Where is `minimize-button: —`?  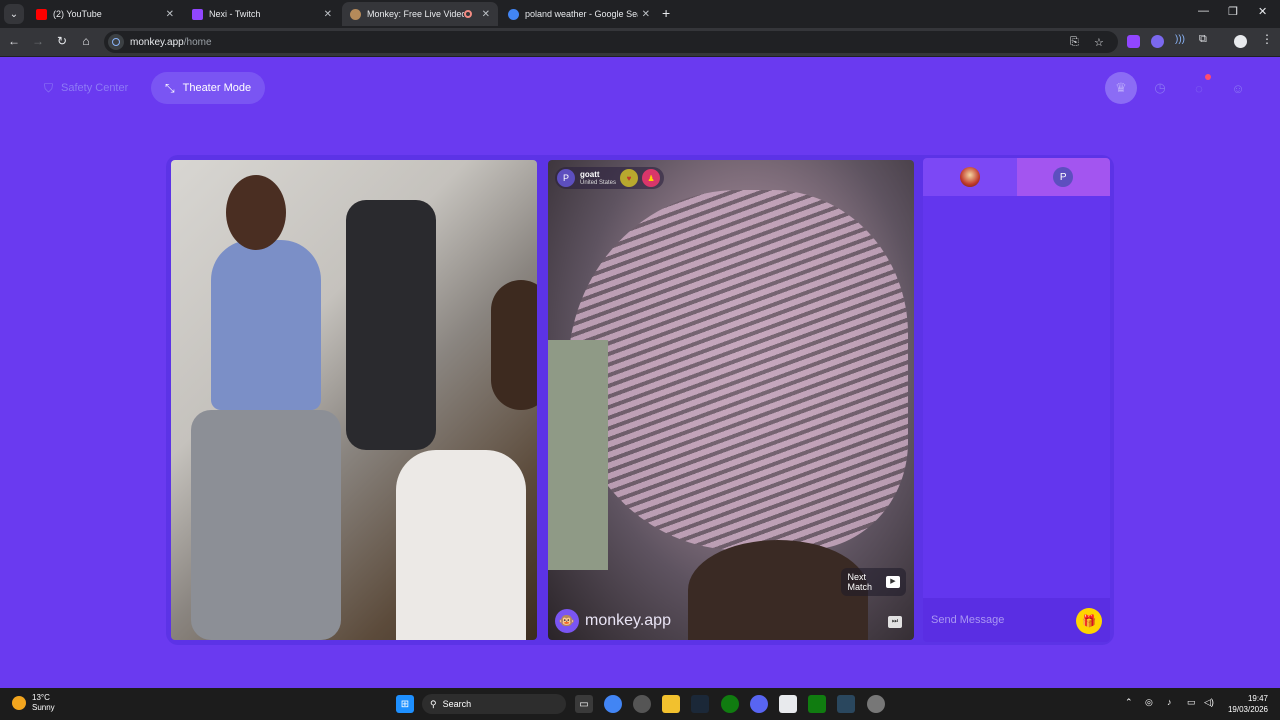
minimize-button: — is located at coordinates (1203, 11).